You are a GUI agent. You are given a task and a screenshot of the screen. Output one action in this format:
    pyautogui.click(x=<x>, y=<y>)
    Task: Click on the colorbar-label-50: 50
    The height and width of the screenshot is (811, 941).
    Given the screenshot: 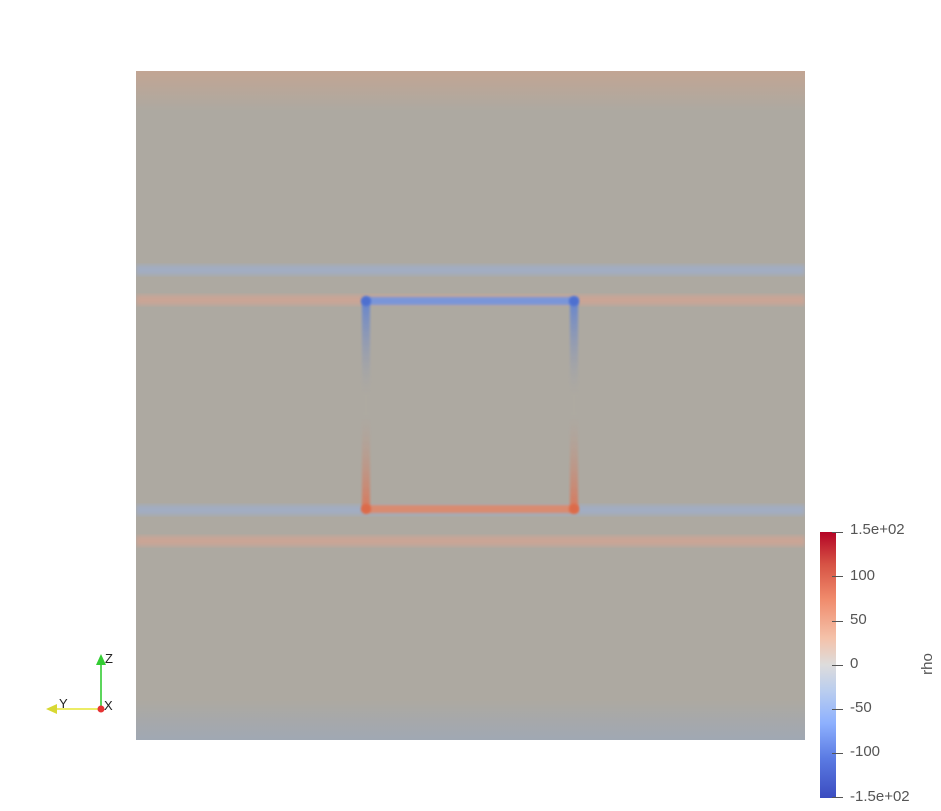 What is the action you would take?
    pyautogui.click(x=858, y=619)
    